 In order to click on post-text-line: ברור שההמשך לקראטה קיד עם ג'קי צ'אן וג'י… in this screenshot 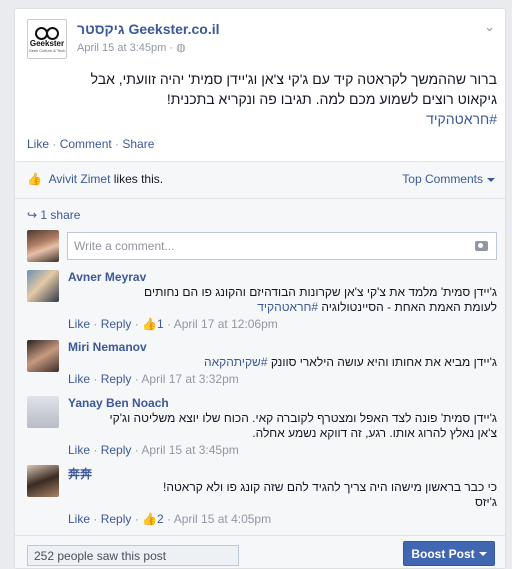, I will do `click(293, 79)`.